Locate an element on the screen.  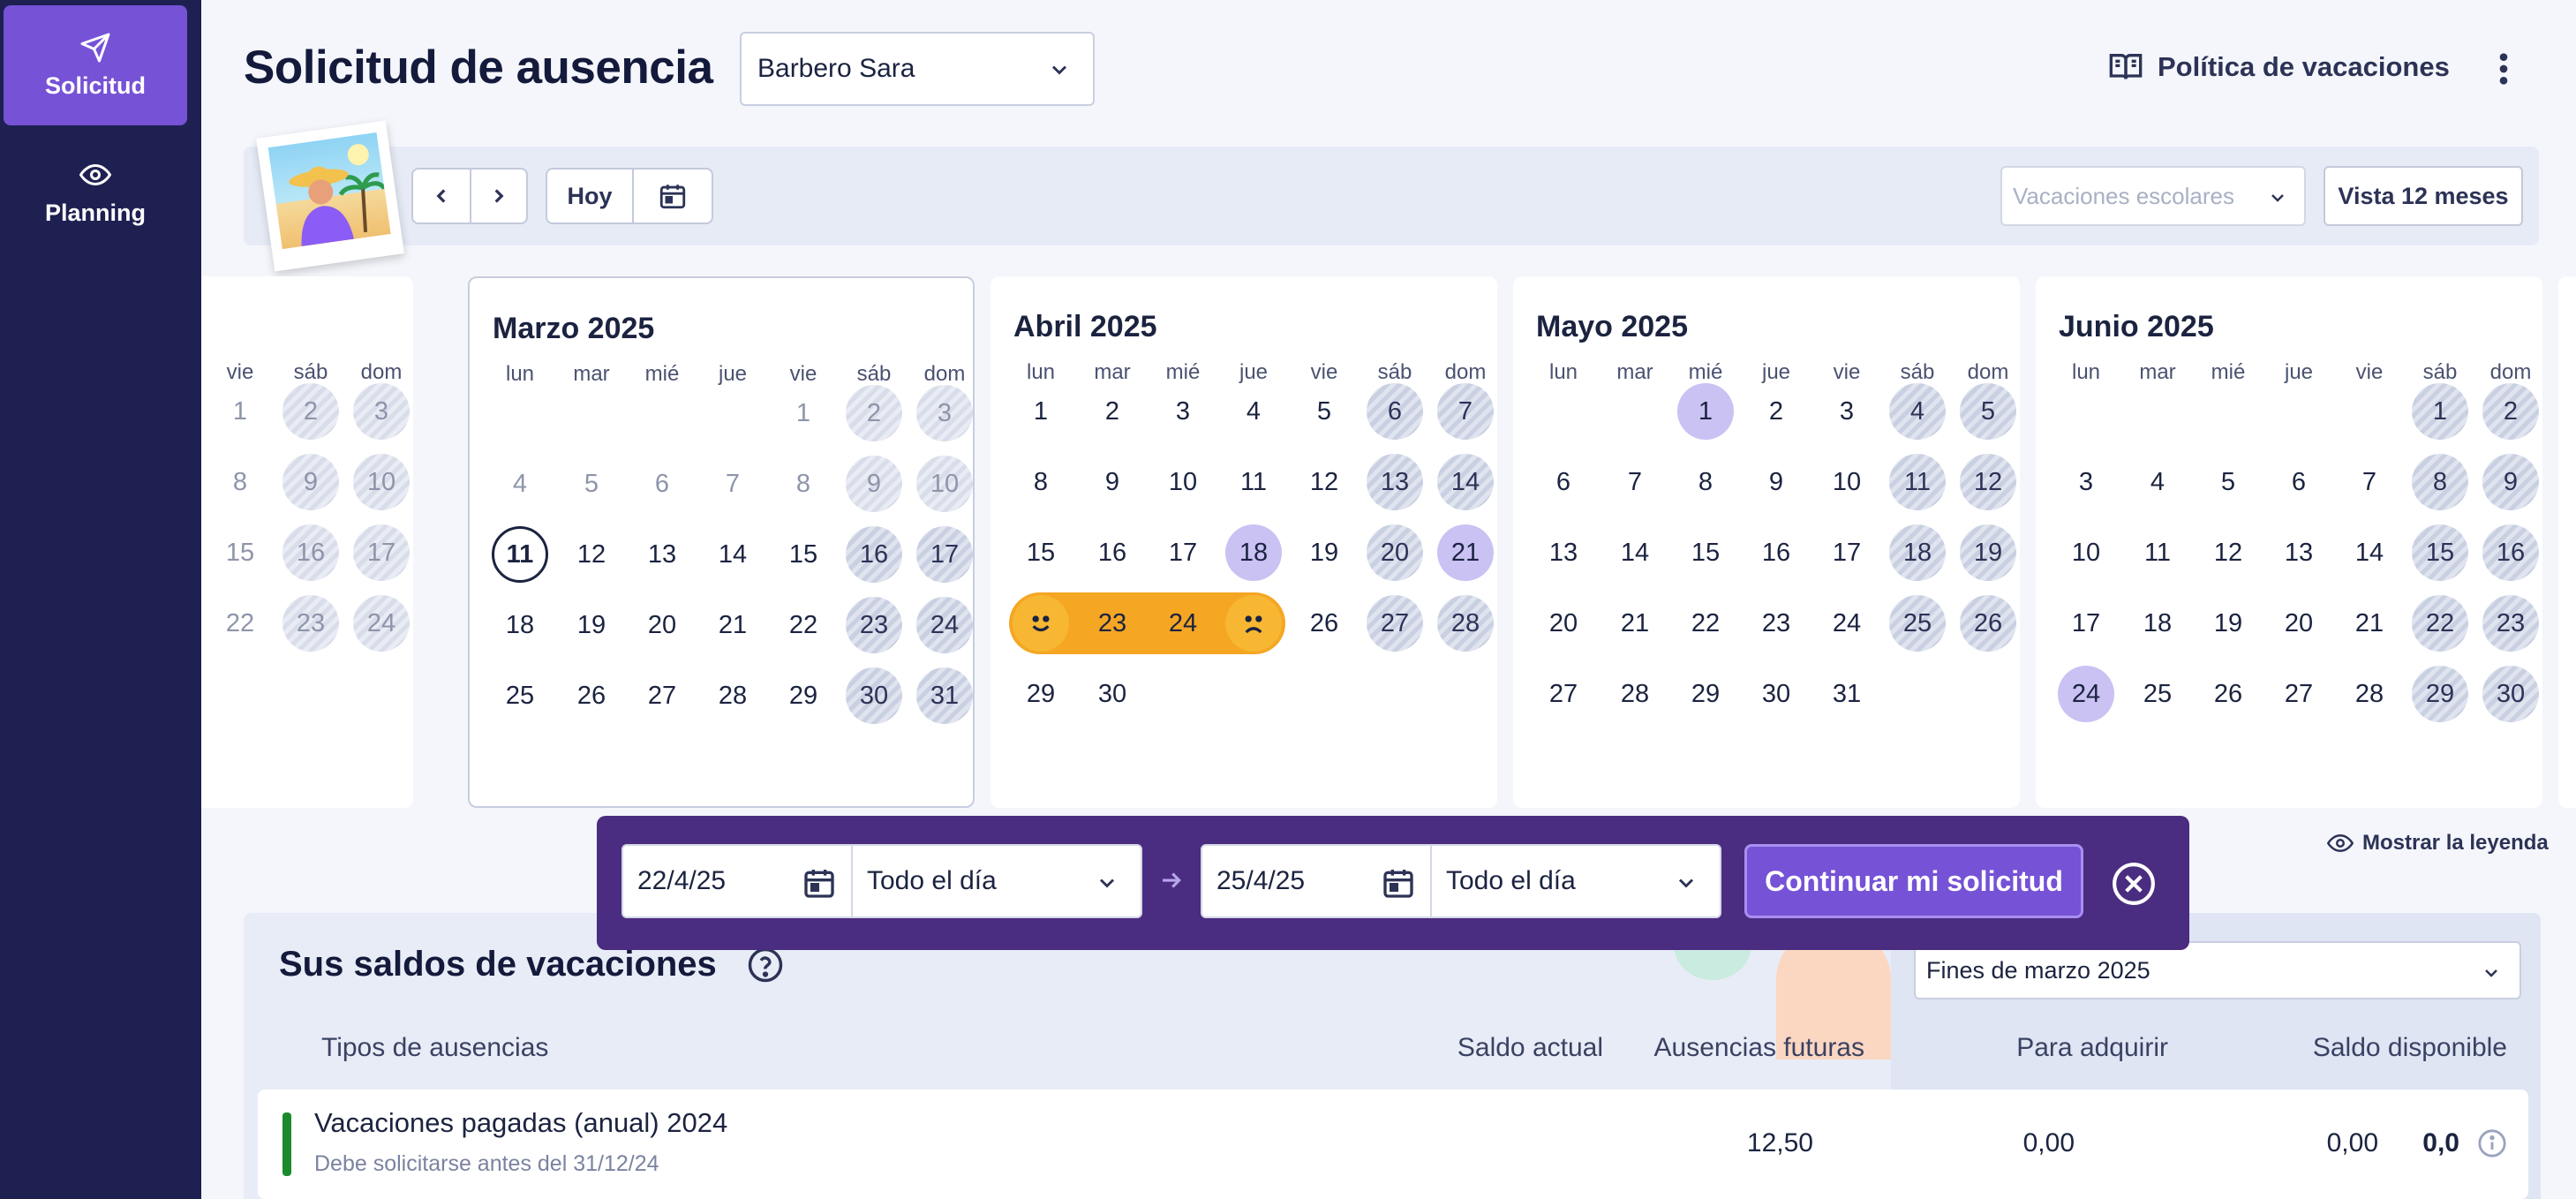
calendar-day: 31 is located at coordinates (1847, 694).